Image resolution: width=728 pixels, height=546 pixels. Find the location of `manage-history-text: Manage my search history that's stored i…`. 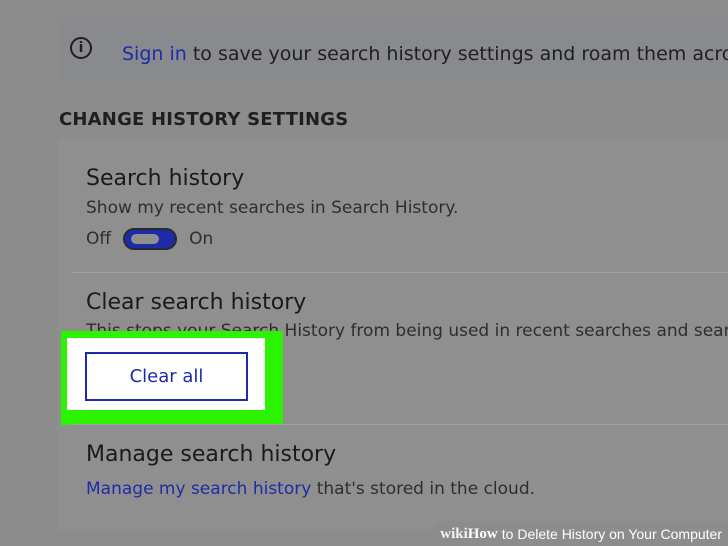

manage-history-text: Manage my search history that's stored i… is located at coordinates (310, 489).